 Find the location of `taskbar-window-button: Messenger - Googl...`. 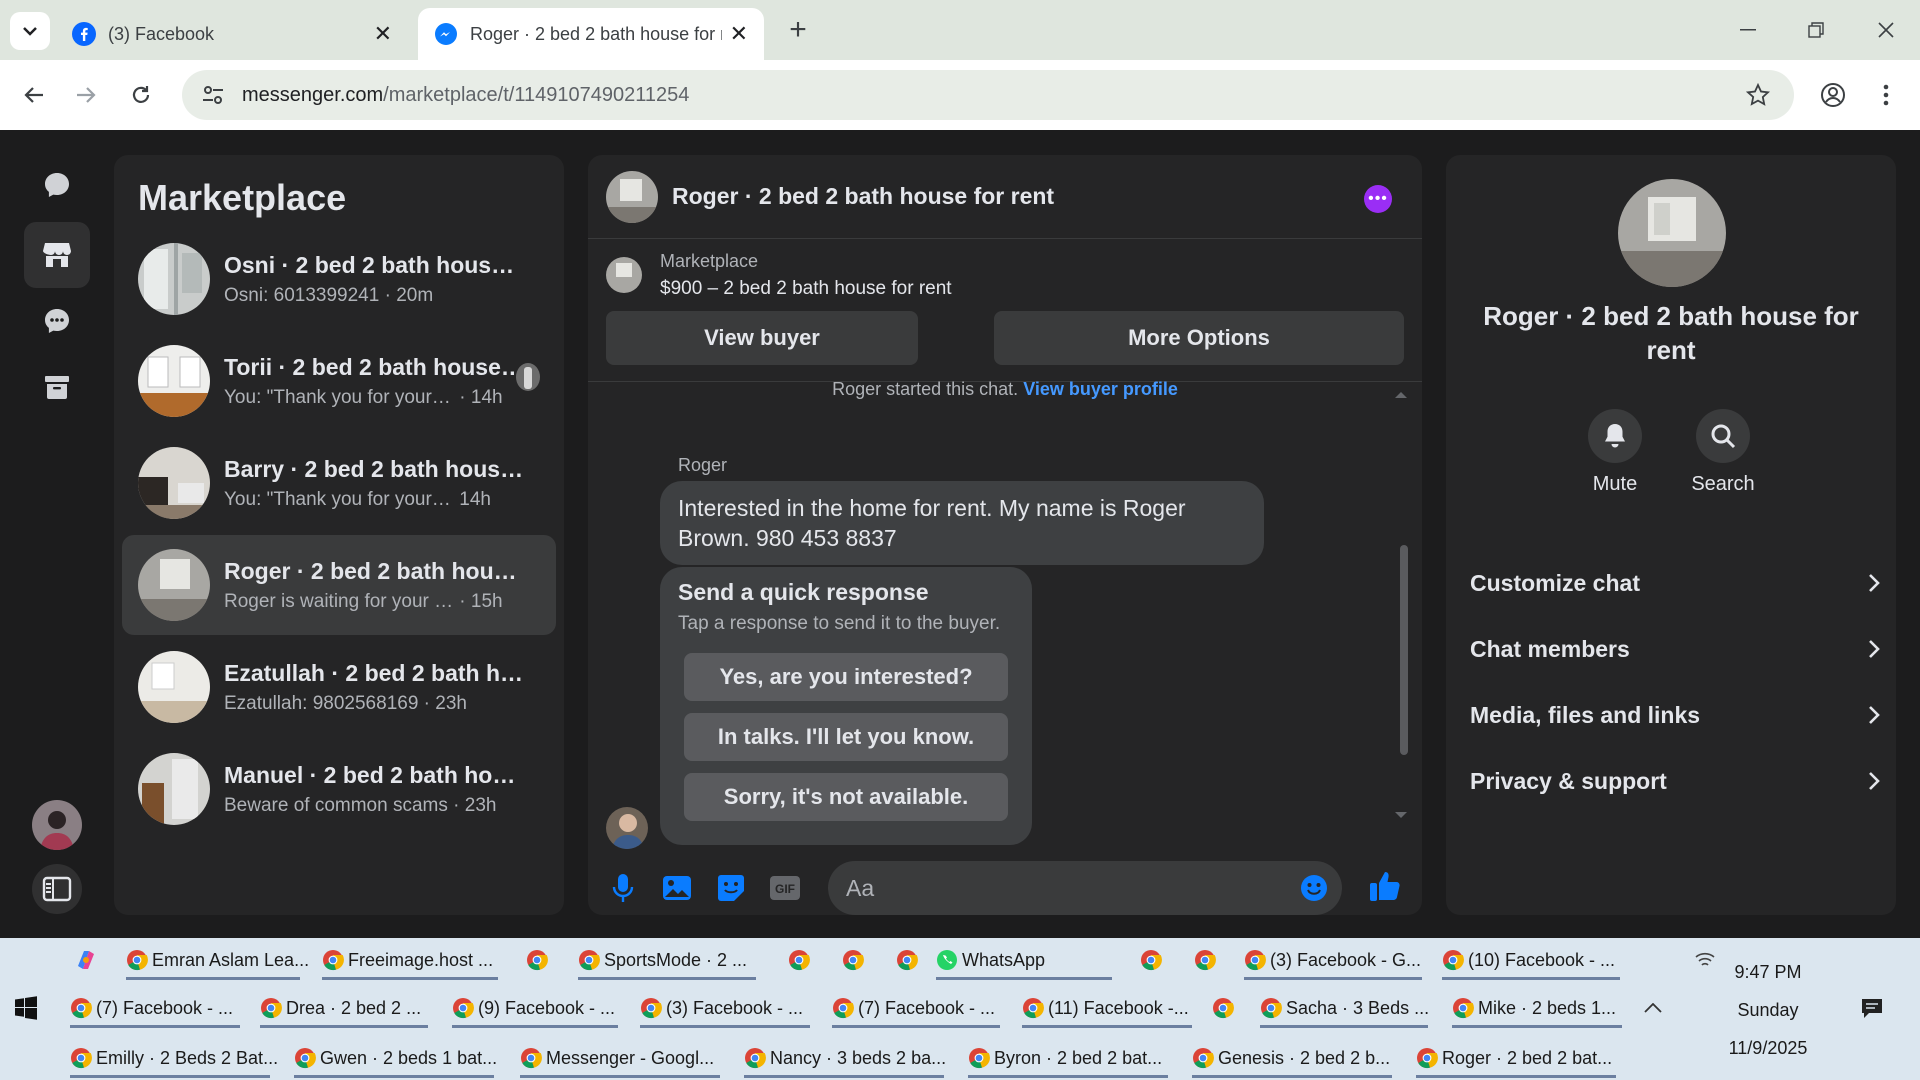

taskbar-window-button: Messenger - Googl... is located at coordinates (620, 1058).